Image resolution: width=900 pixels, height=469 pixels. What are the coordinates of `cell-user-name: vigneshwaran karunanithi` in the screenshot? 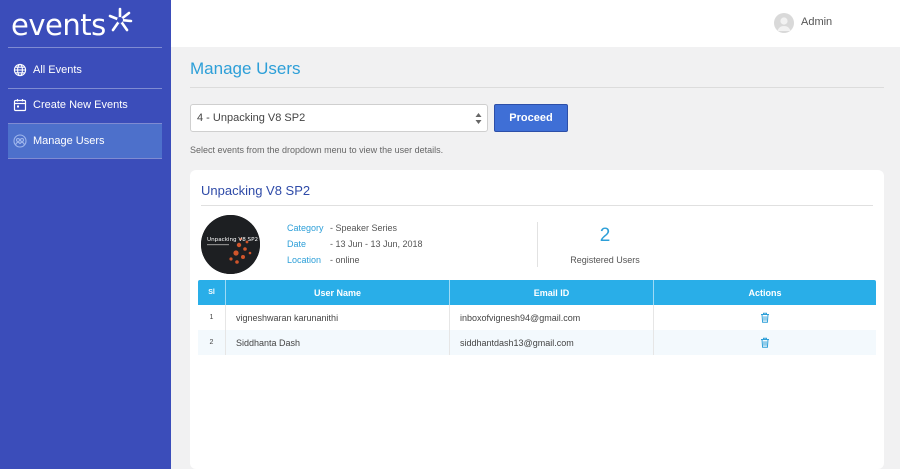 It's located at (338, 317).